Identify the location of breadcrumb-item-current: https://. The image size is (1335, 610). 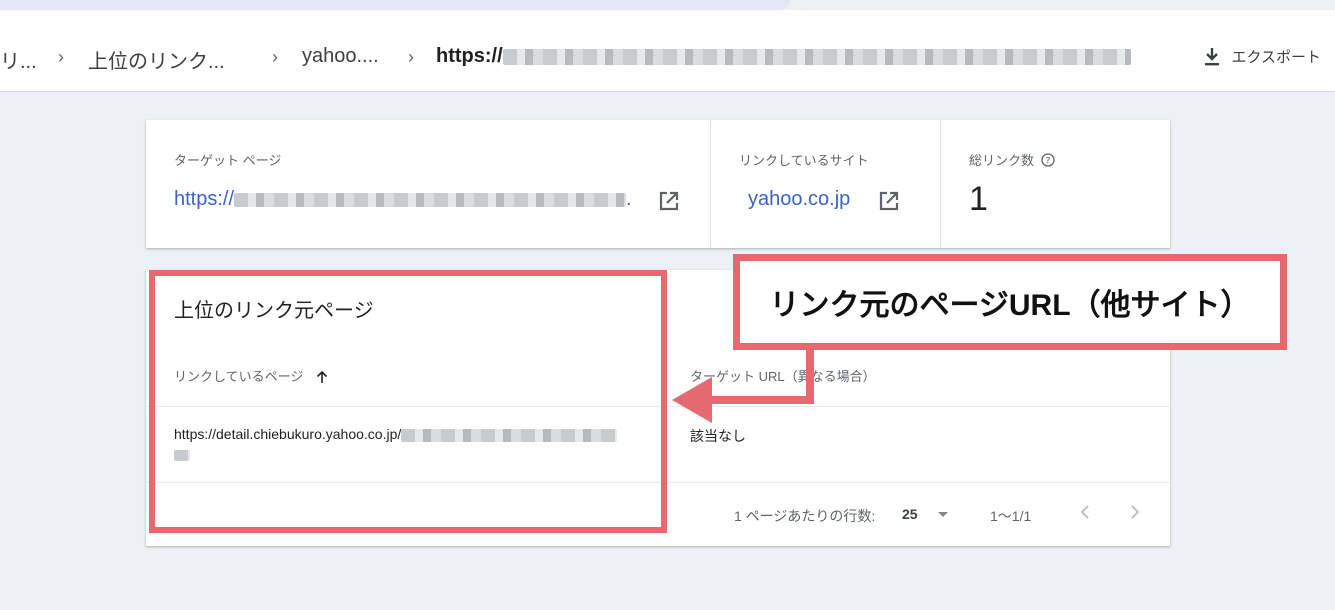
(783, 56).